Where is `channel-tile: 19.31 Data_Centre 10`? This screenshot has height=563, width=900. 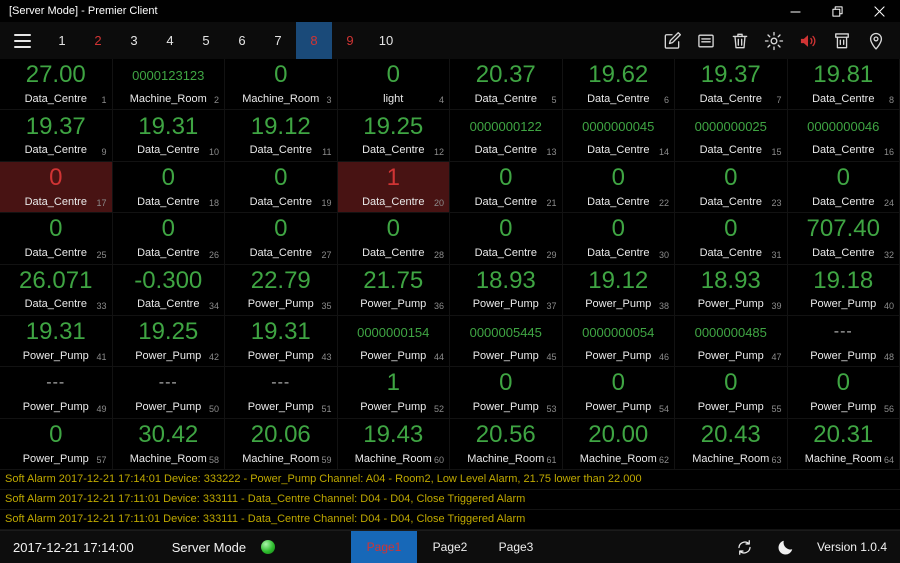 channel-tile: 19.31 Data_Centre 10 is located at coordinates (168, 136).